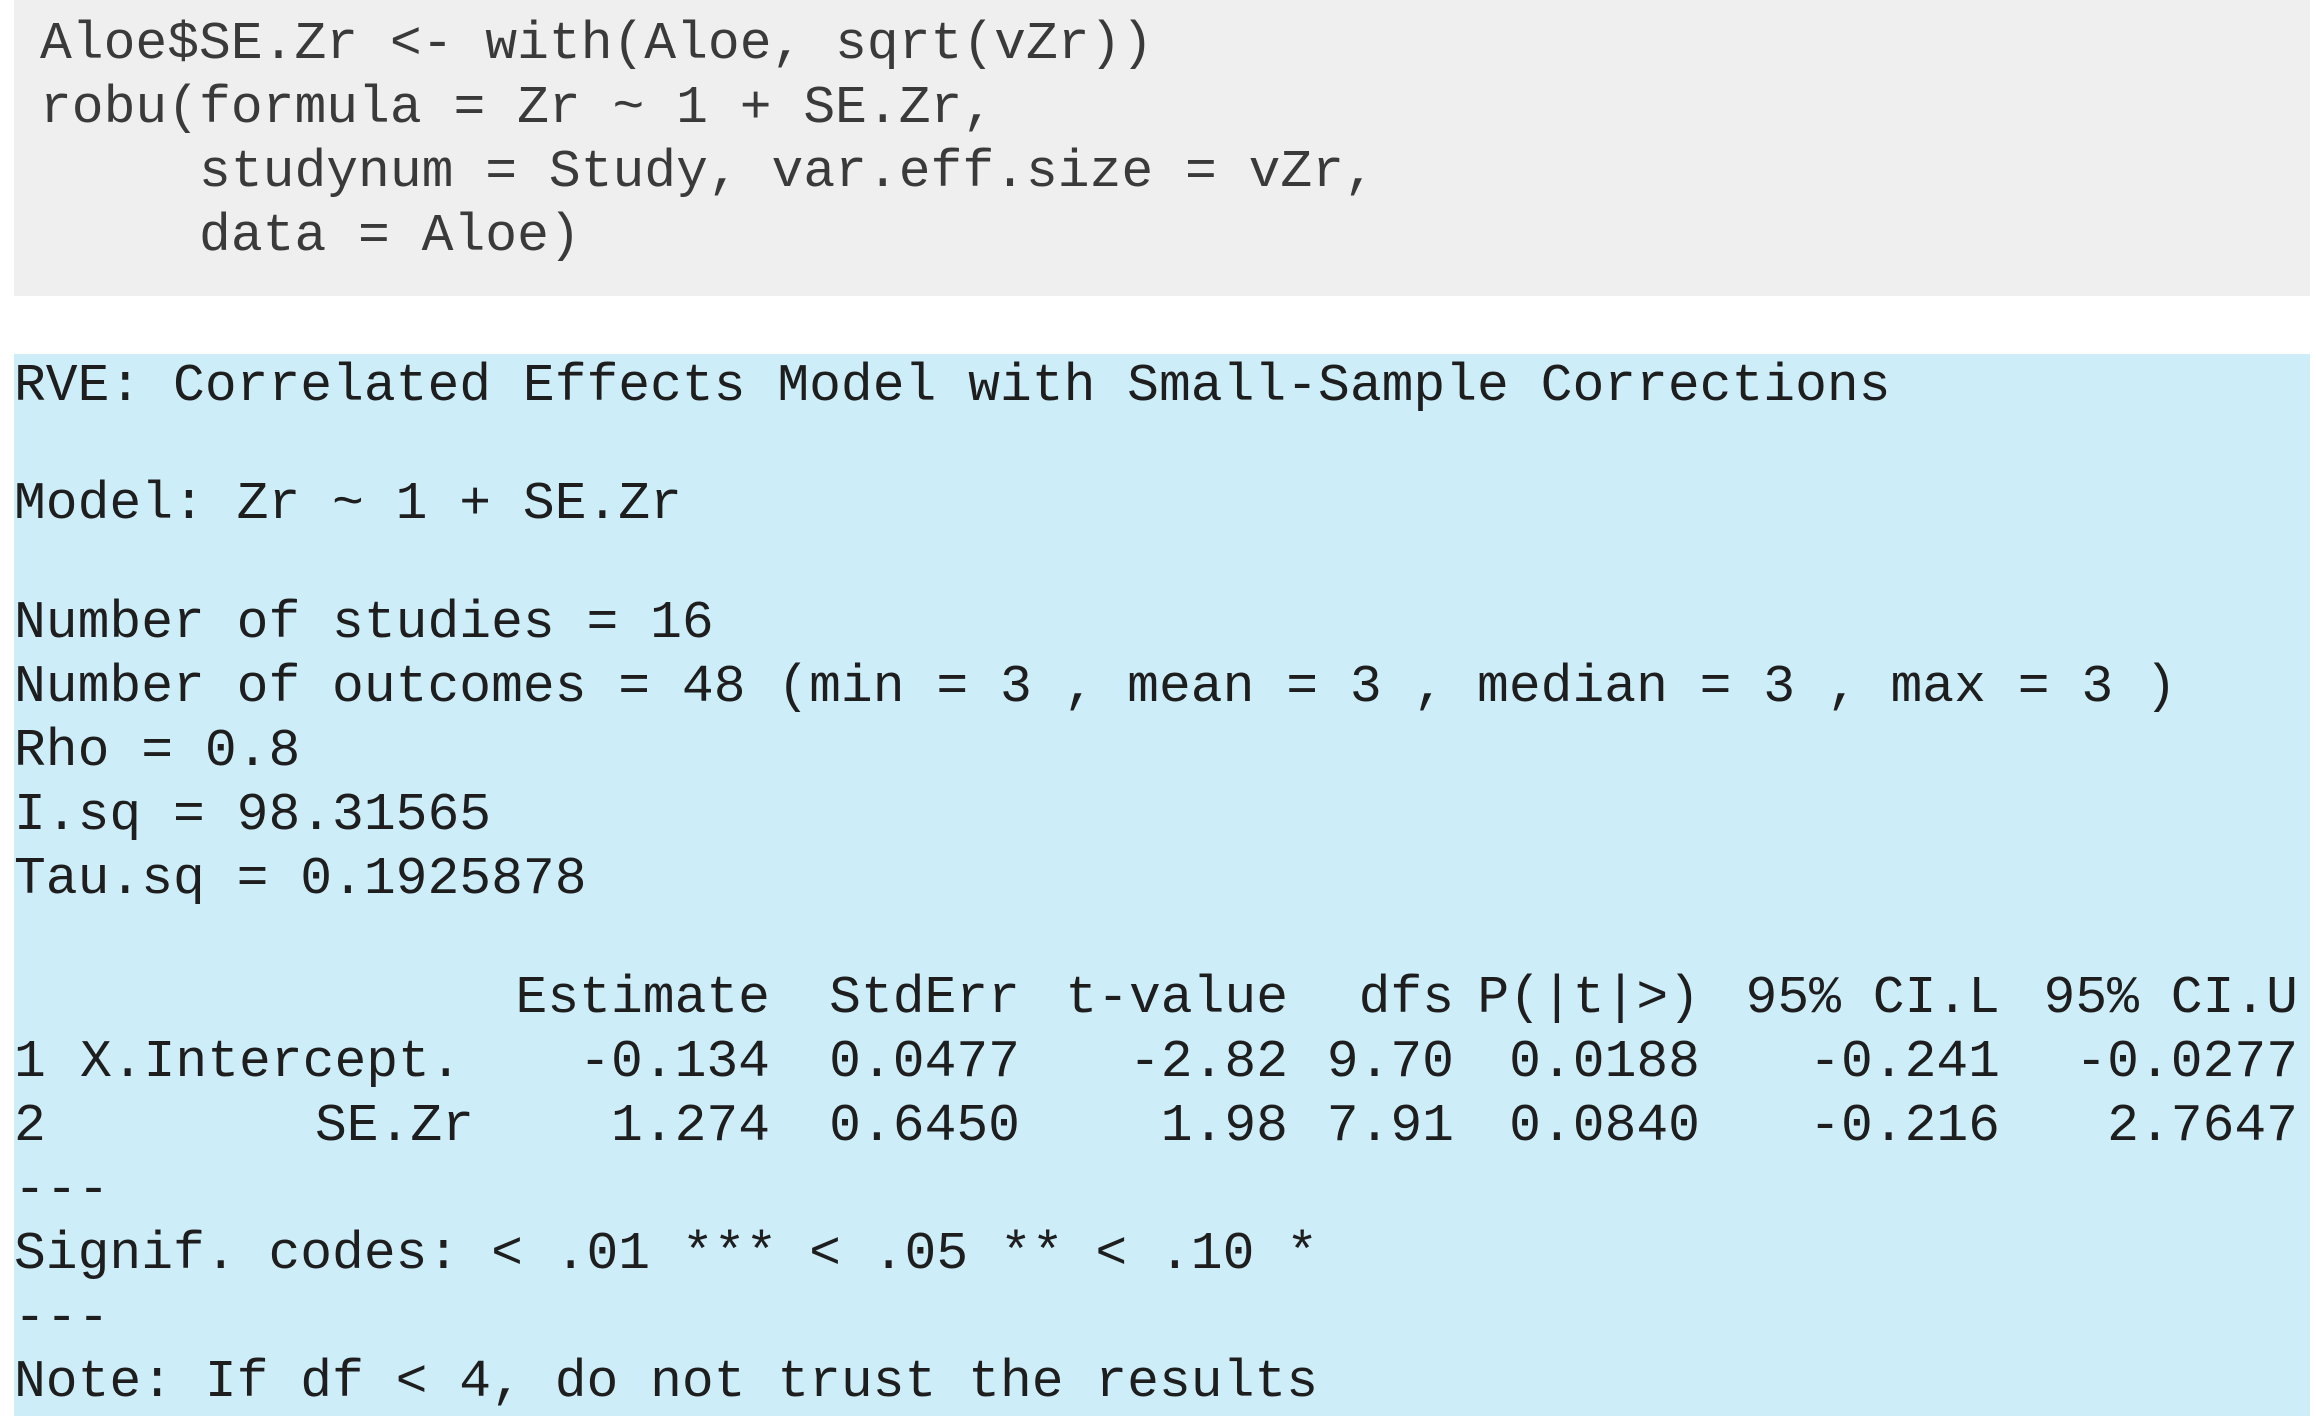  I want to click on cell-estimate: -0.134, so click(674, 1062).